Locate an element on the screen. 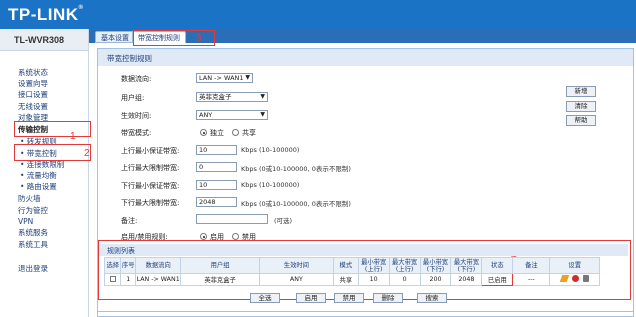  tab-basic-settings: 基本设置 is located at coordinates (115, 37).